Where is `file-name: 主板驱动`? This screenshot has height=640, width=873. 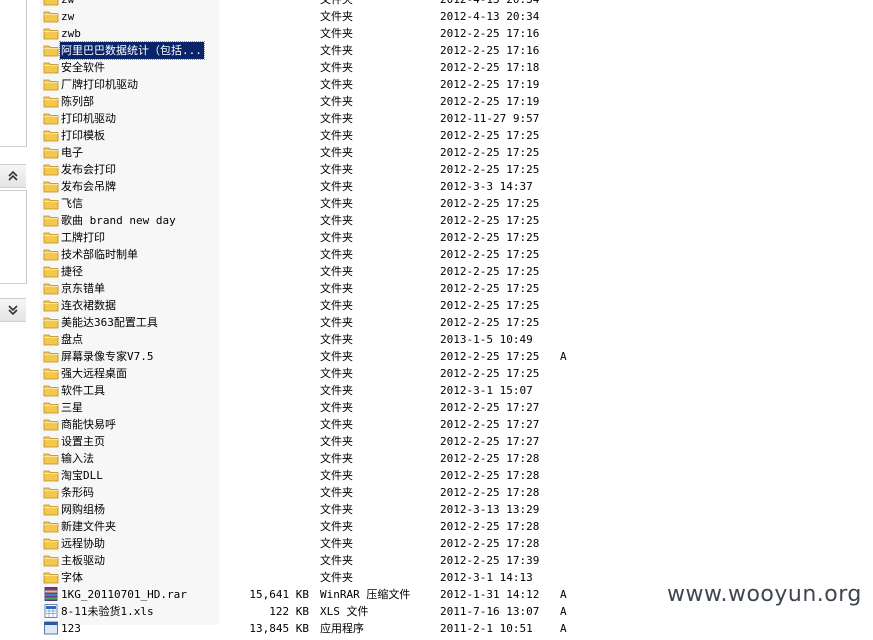
file-name: 主板驱动 is located at coordinates (83, 560).